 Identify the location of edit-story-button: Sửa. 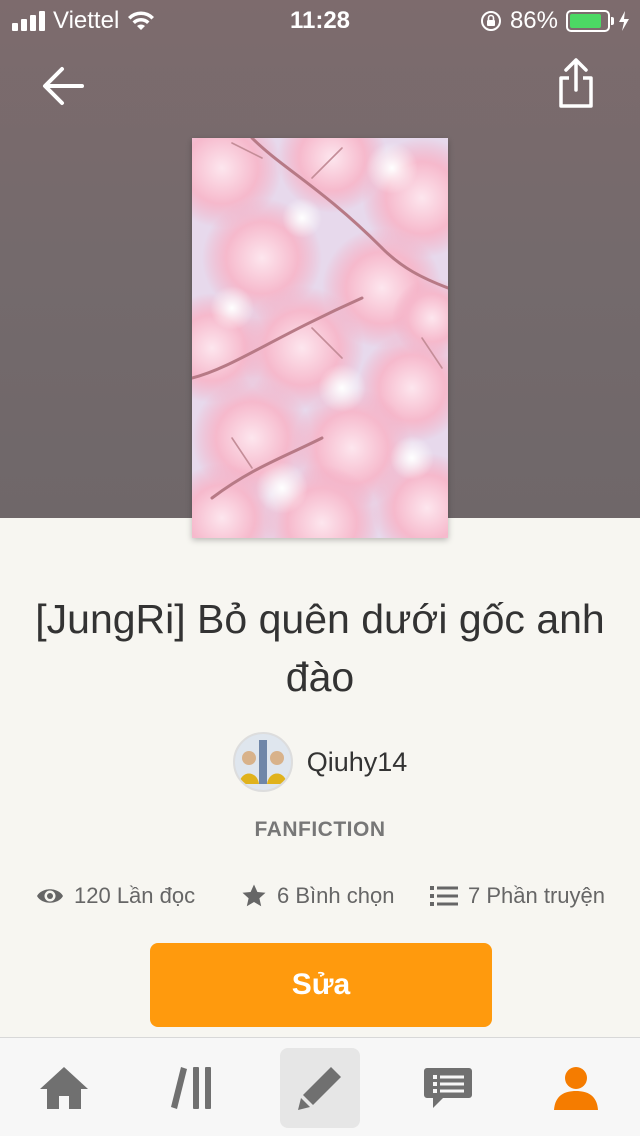
(321, 985).